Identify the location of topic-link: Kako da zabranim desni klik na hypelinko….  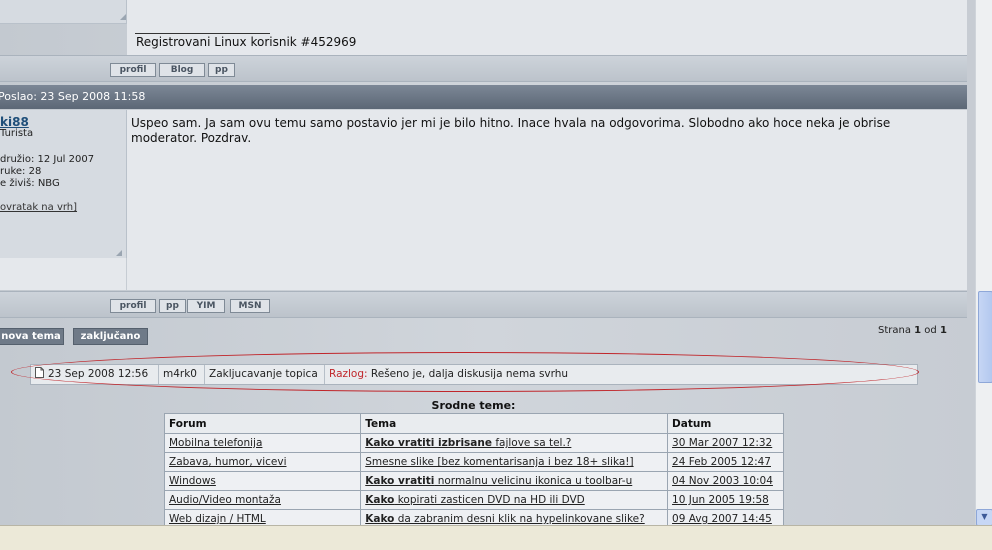
(504, 519).